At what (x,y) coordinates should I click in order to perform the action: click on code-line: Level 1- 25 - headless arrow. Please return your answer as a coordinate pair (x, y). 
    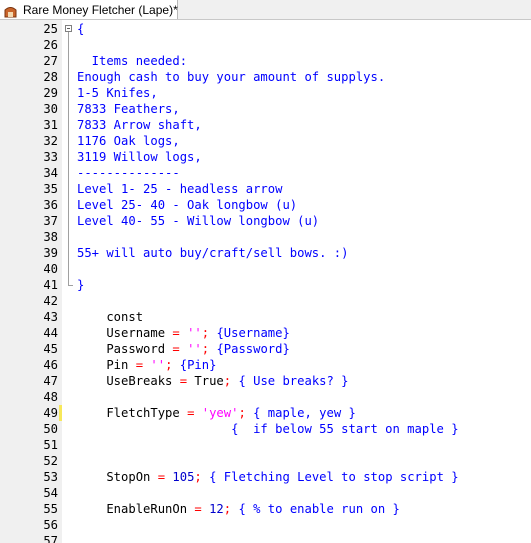
    Looking at the image, I should click on (302, 189).